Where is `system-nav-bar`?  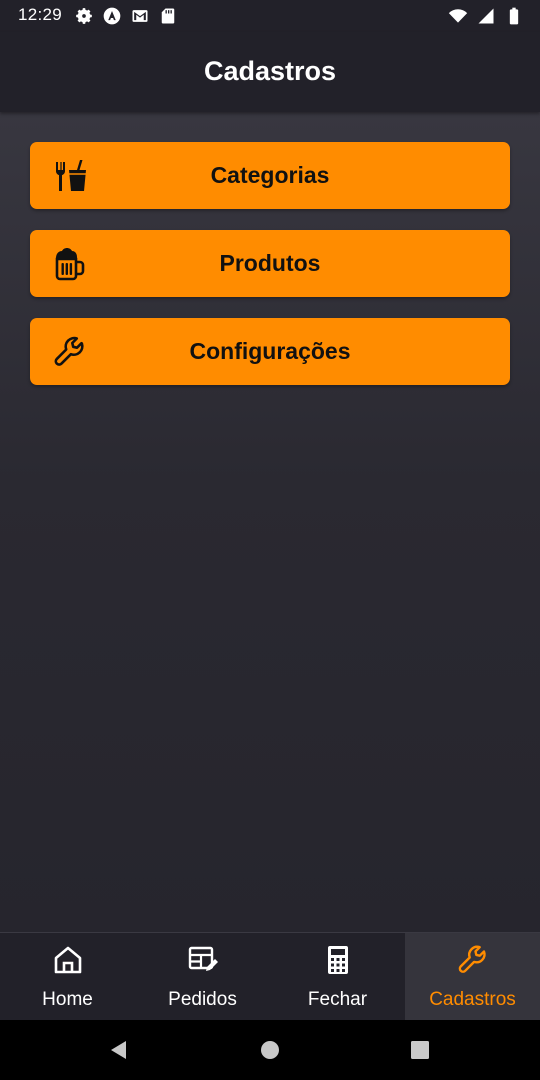 system-nav-bar is located at coordinates (270, 1050).